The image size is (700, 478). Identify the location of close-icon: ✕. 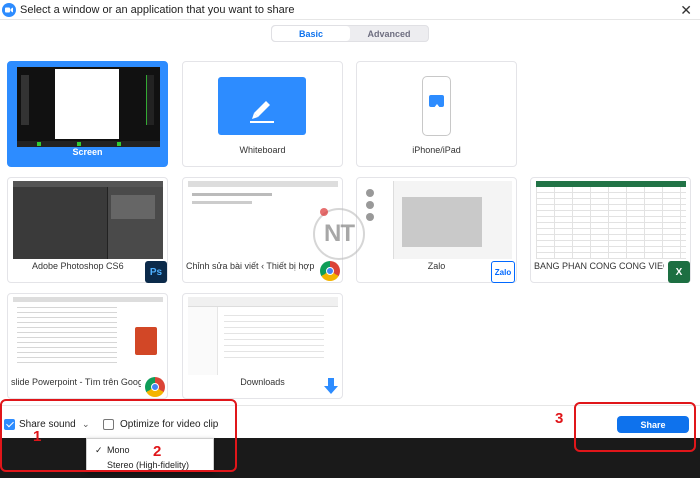
(686, 10).